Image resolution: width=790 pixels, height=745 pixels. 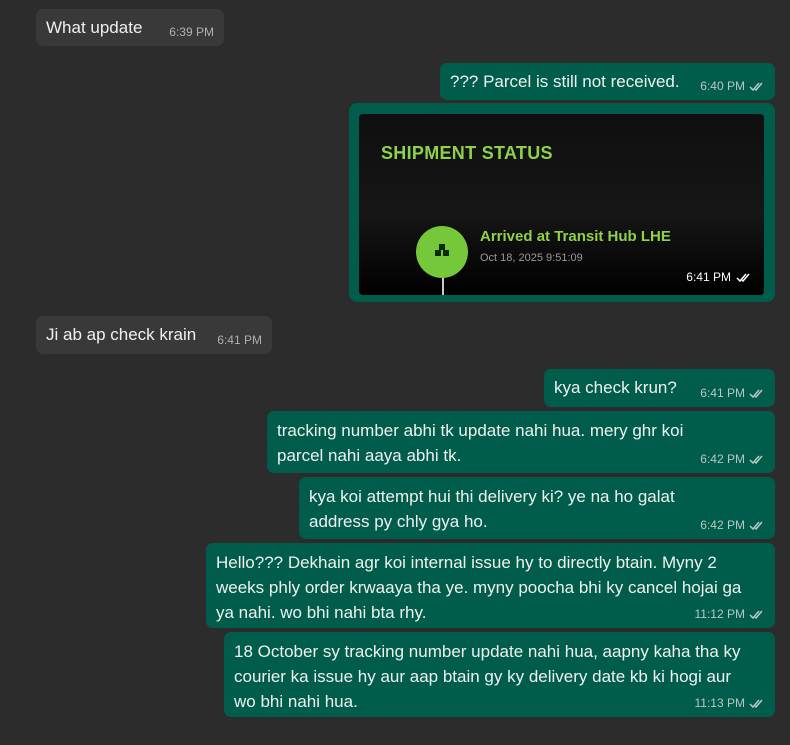 I want to click on message-time: 11:13 PM, so click(x=719, y=703).